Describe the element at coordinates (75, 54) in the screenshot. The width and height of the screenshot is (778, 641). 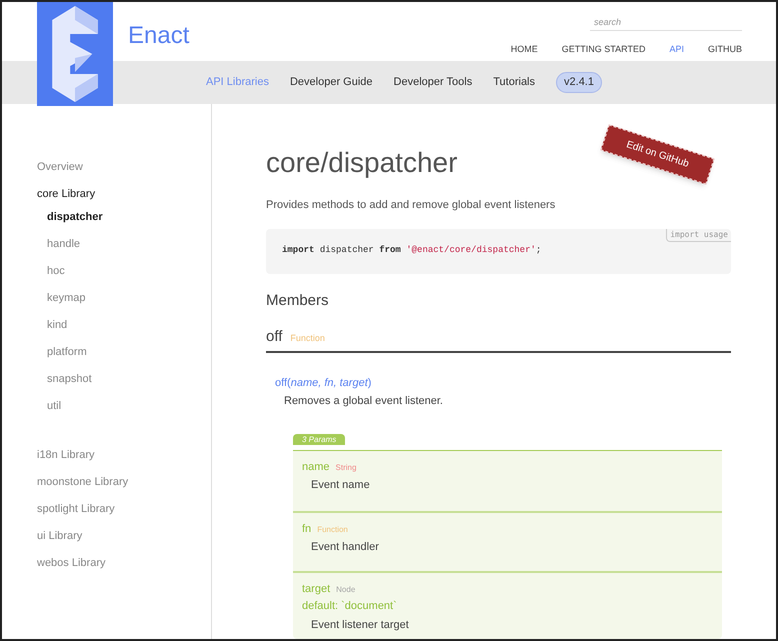
I see `logo-icon` at that location.